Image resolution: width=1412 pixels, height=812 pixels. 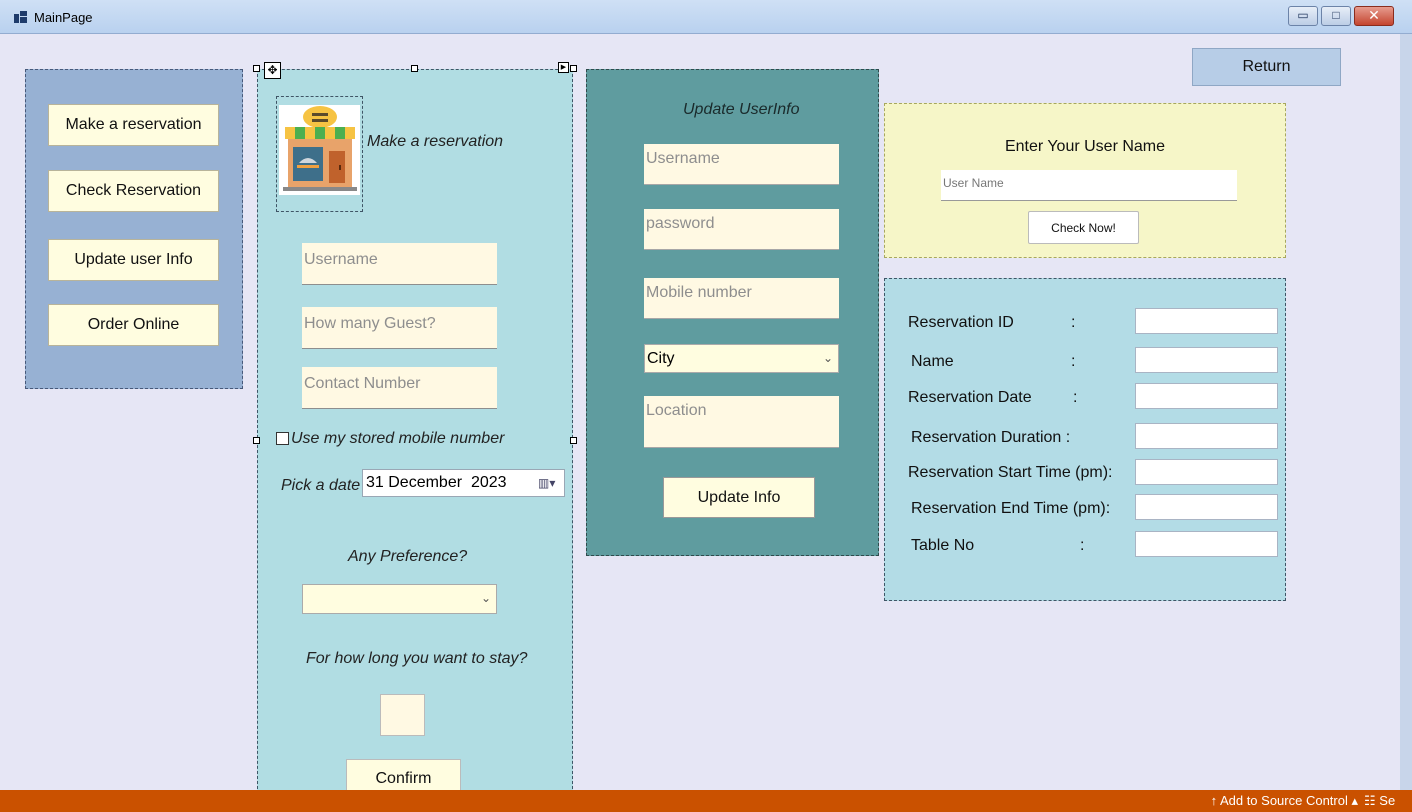 What do you see at coordinates (1206, 436) in the screenshot?
I see `reservation-duration-value` at bounding box center [1206, 436].